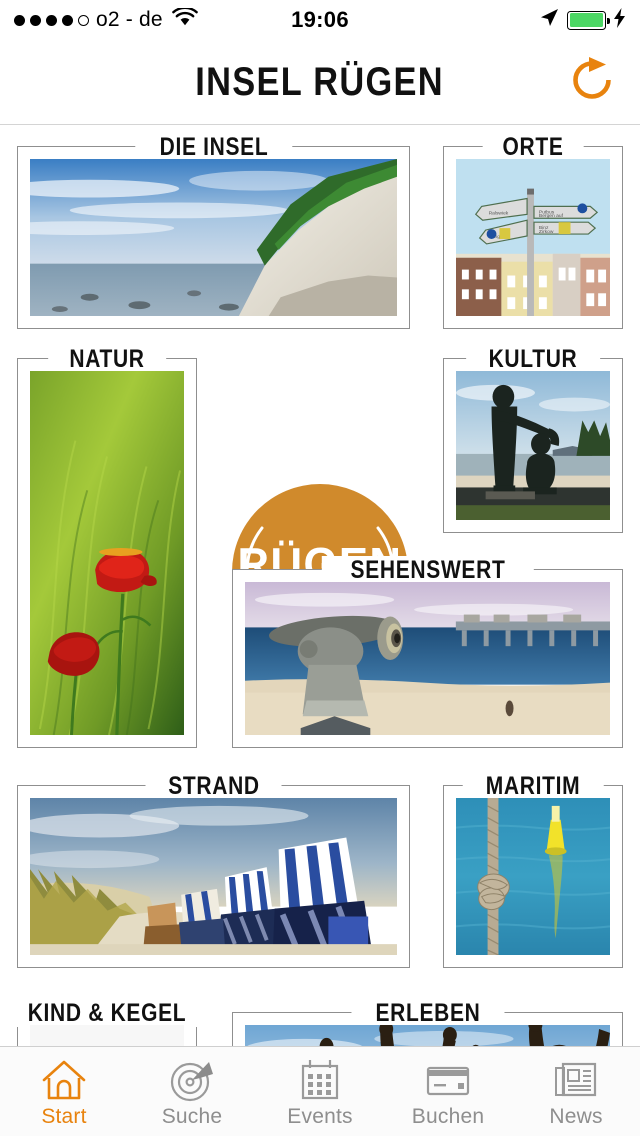 The width and height of the screenshot is (640, 1136). Describe the element at coordinates (576, 1080) in the screenshot. I see `newspaper-icon` at that location.